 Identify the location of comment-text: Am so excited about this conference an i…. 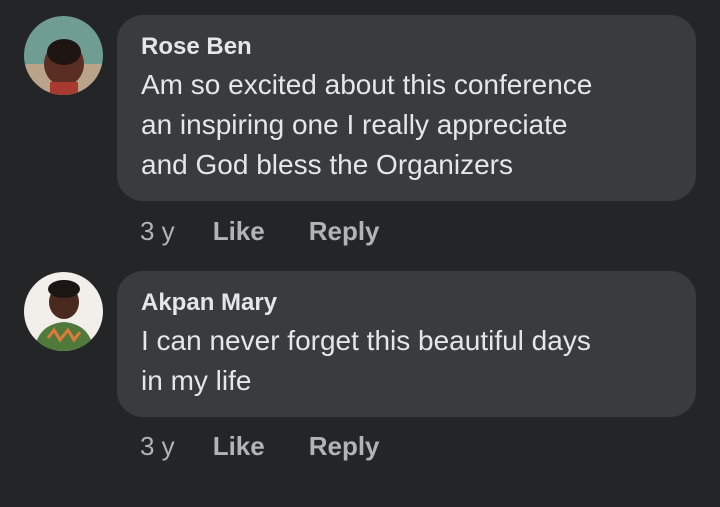
(367, 124).